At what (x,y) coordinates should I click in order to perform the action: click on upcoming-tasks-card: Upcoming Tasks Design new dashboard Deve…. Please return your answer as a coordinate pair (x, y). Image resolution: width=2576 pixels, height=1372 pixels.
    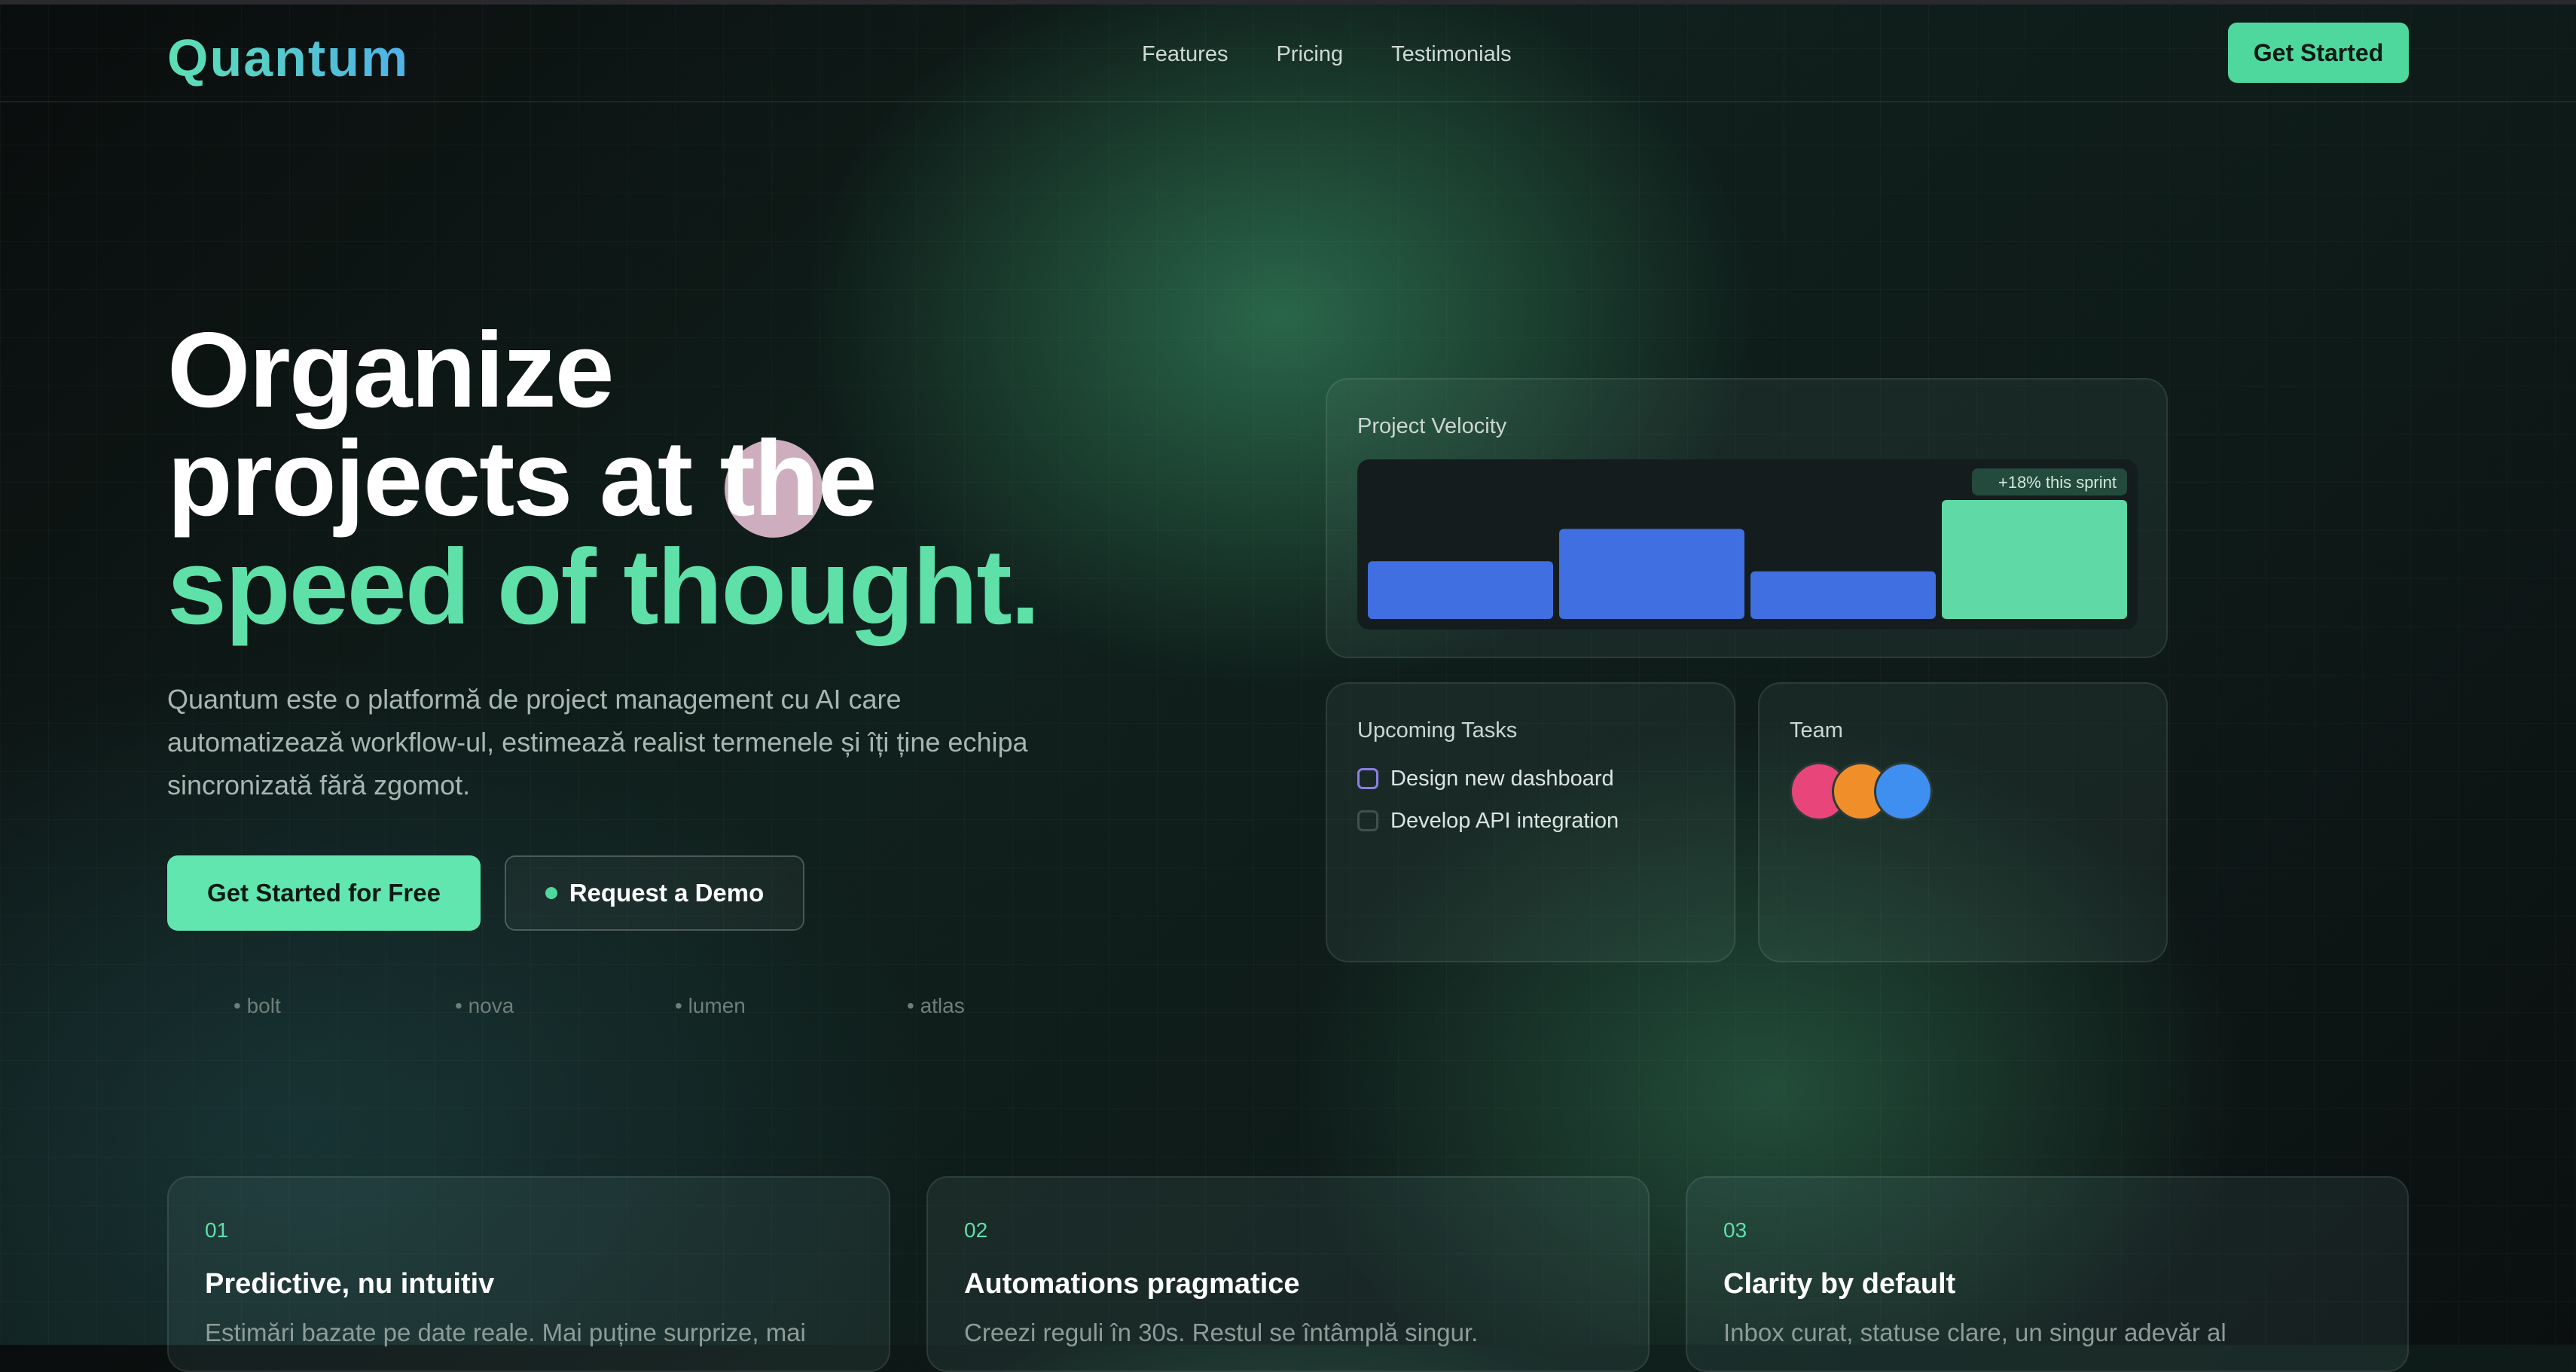
    Looking at the image, I should click on (1531, 822).